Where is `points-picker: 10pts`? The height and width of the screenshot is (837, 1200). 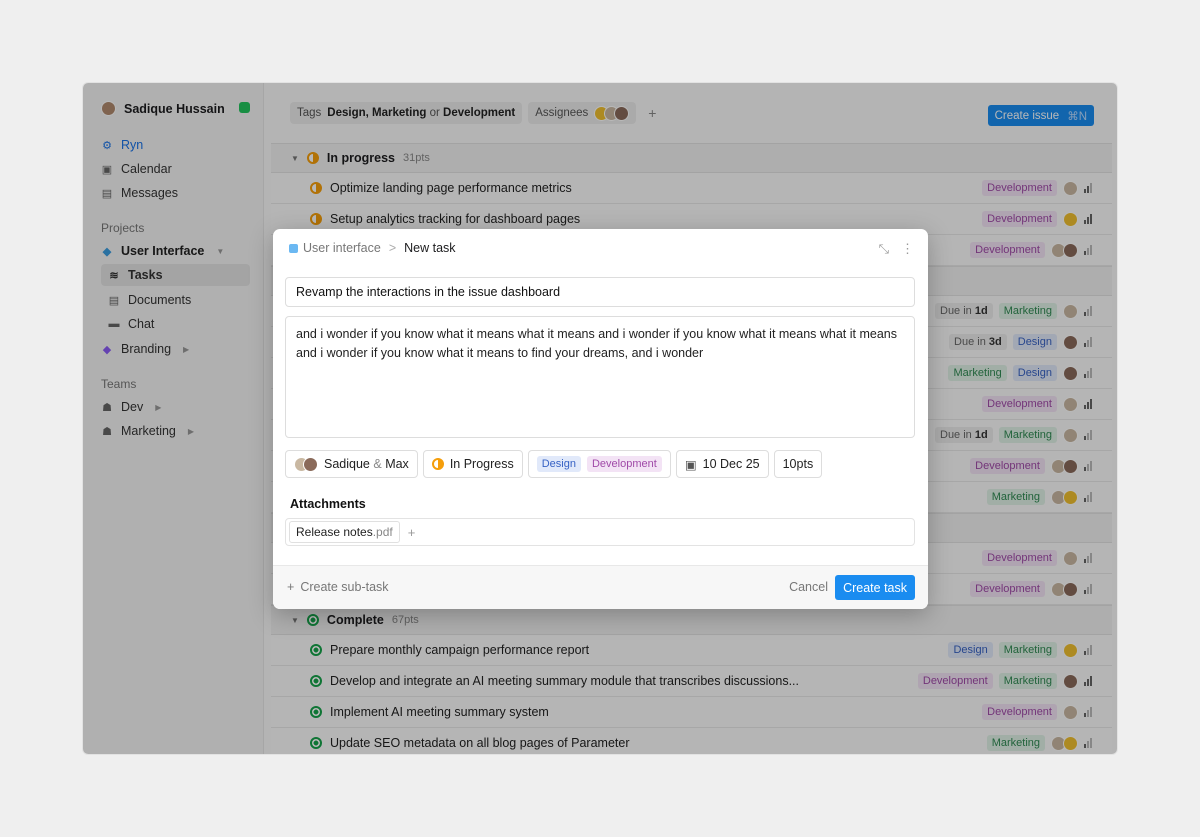 points-picker: 10pts is located at coordinates (798, 464).